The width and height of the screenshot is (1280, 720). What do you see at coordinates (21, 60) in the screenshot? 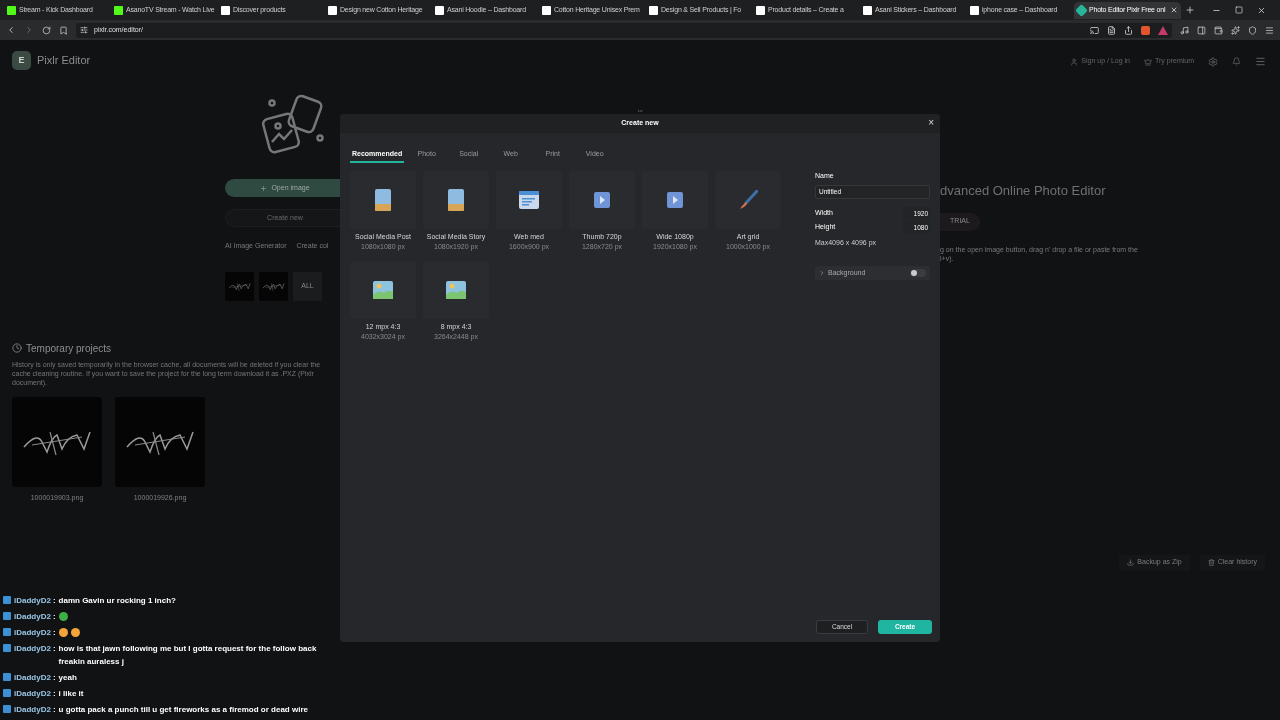
I see `pixlr-logo: E` at bounding box center [21, 60].